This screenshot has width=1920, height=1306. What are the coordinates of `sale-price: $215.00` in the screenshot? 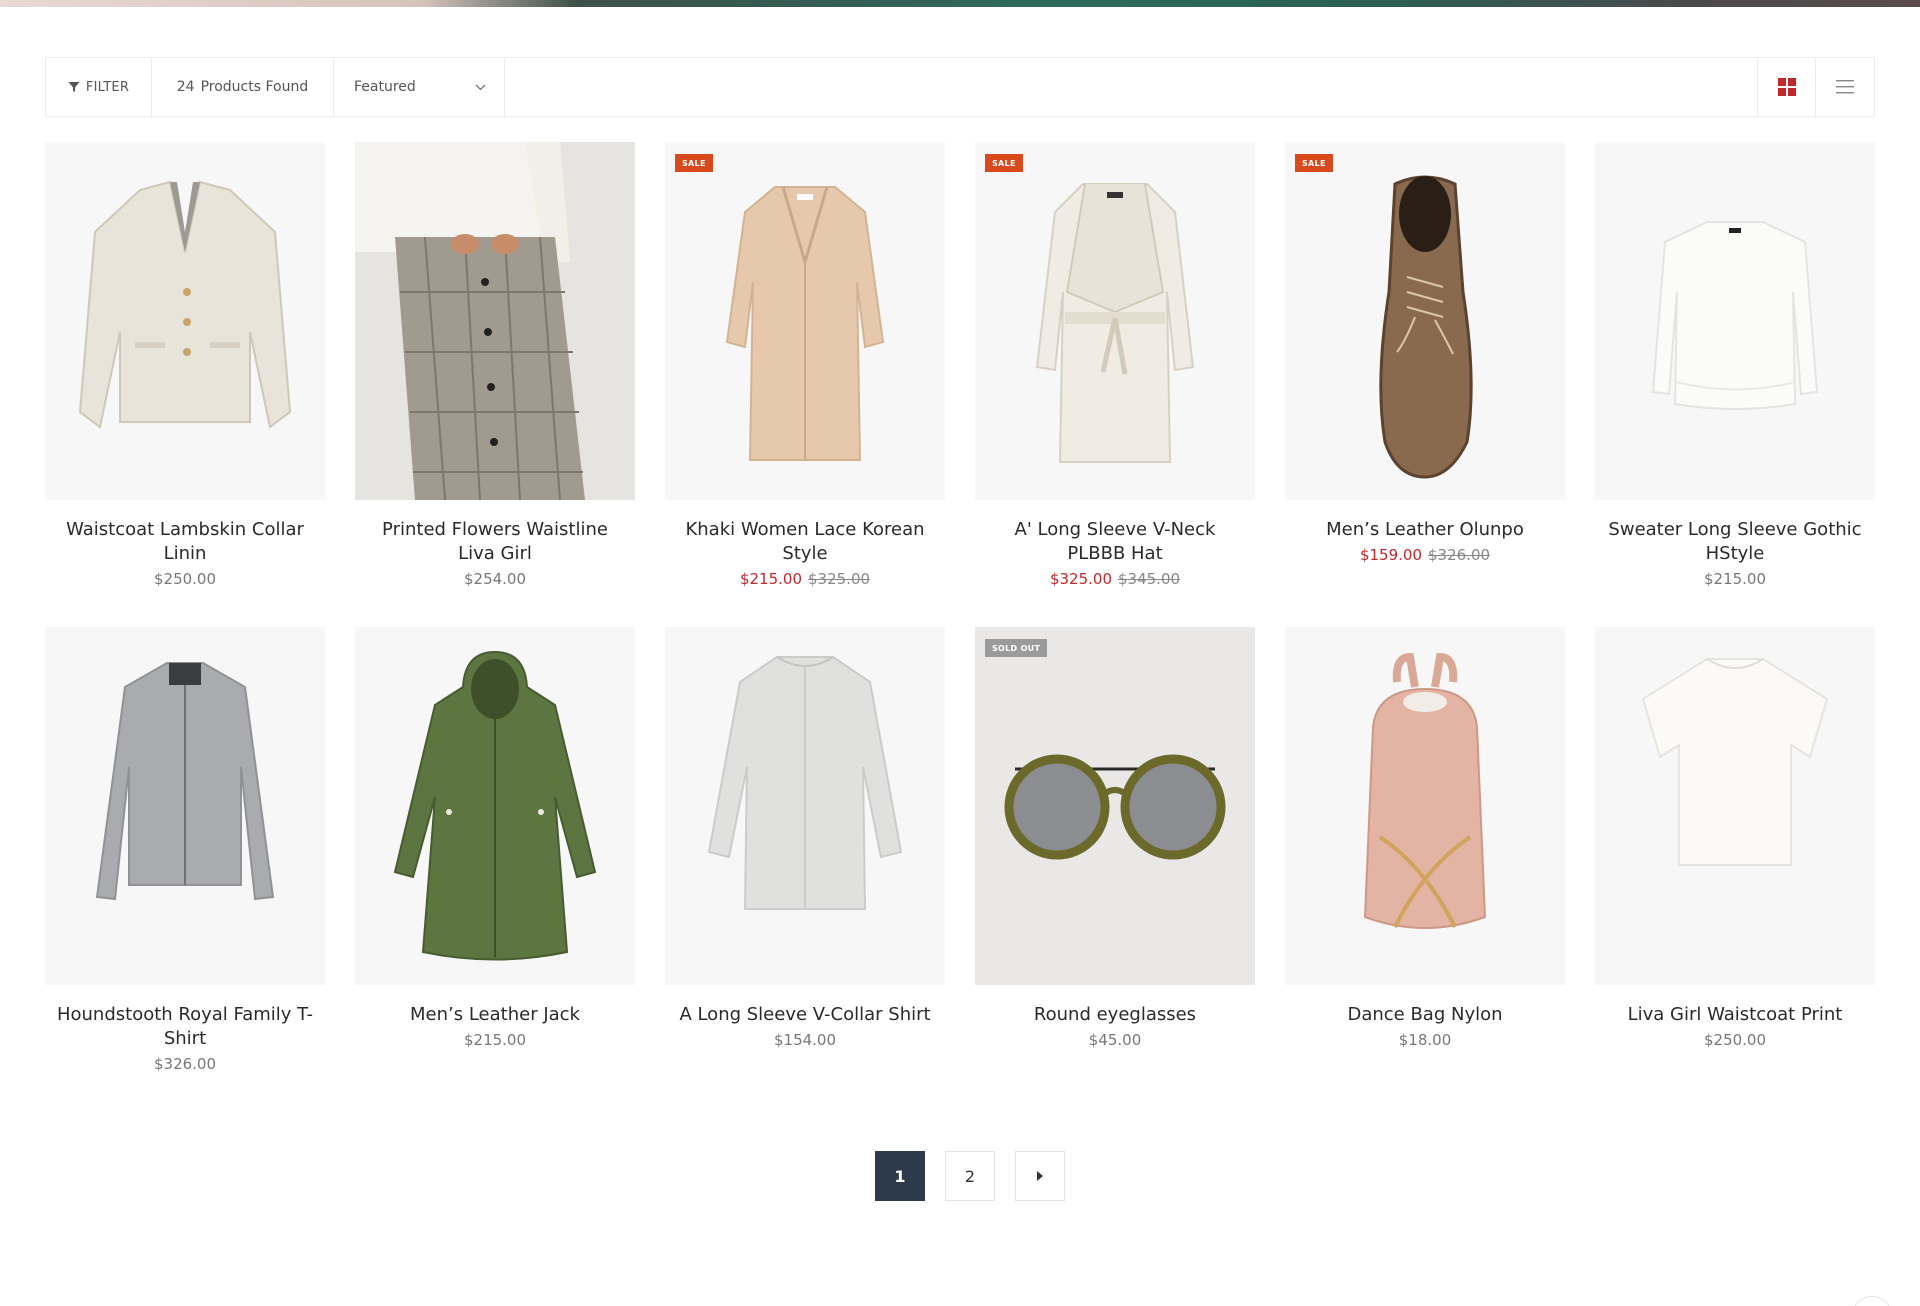 It's located at (770, 579).